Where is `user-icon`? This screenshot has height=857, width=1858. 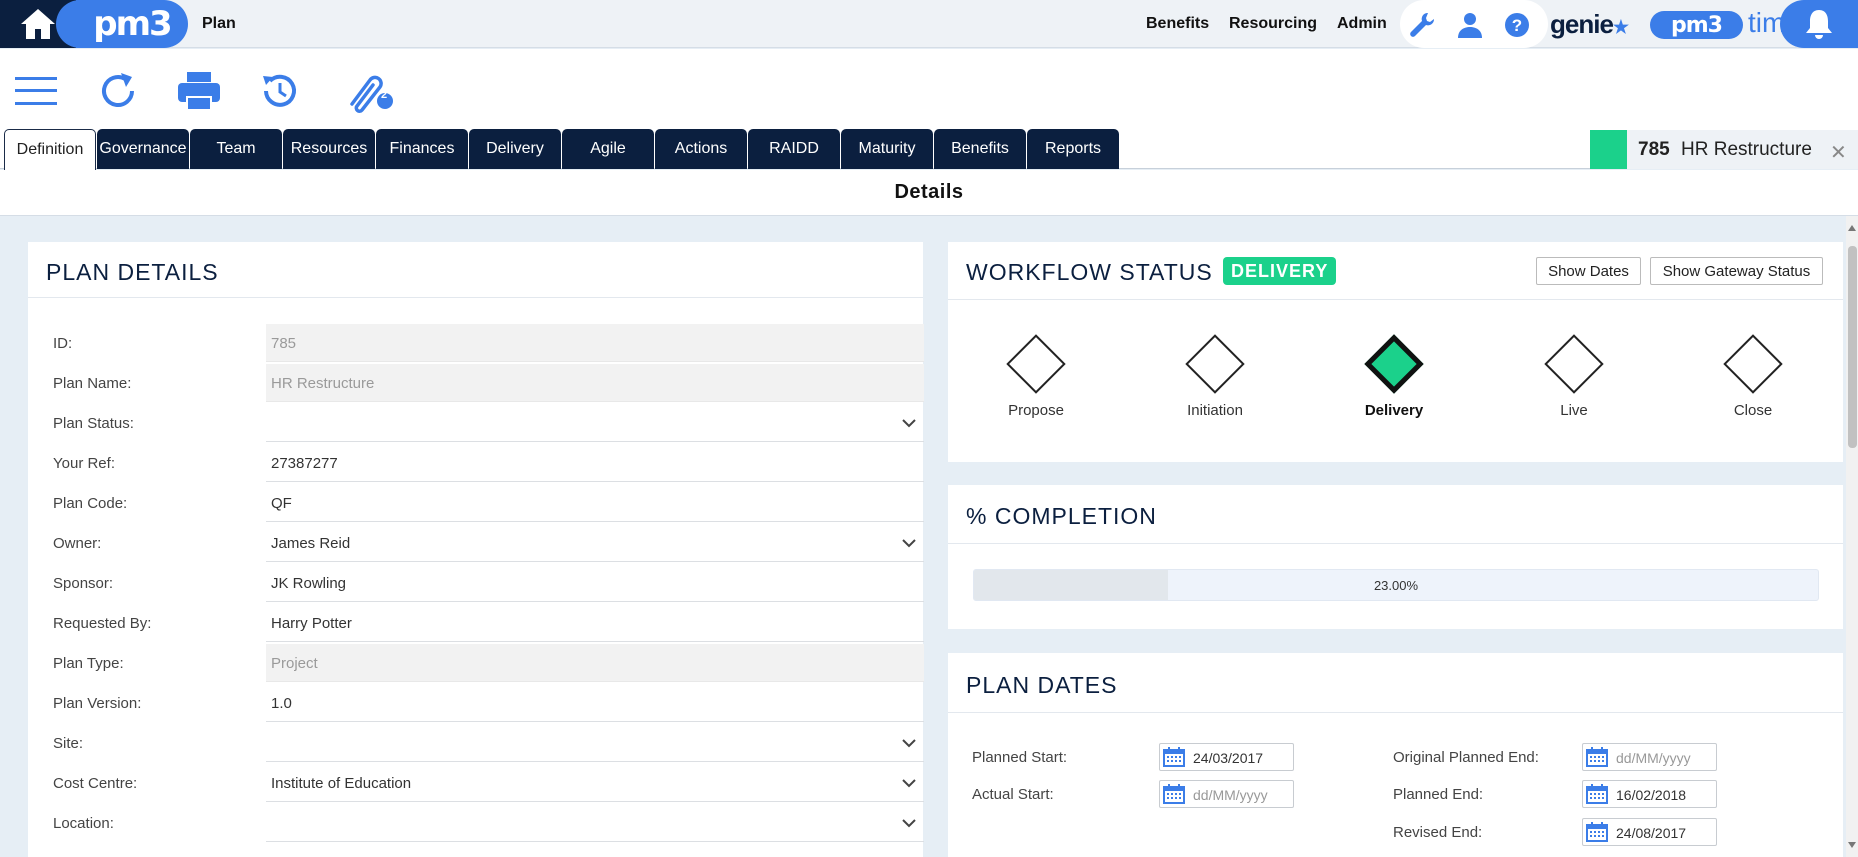 user-icon is located at coordinates (1470, 25).